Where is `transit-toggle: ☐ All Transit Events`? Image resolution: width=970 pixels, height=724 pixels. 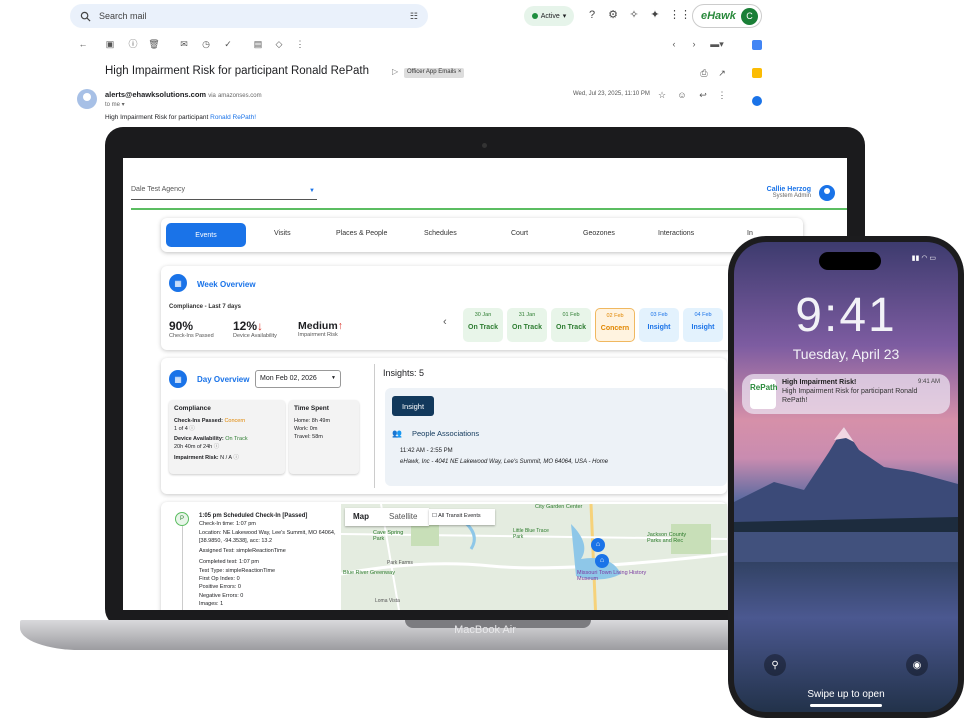
transit-toggle: ☐ All Transit Events is located at coordinates (462, 517).